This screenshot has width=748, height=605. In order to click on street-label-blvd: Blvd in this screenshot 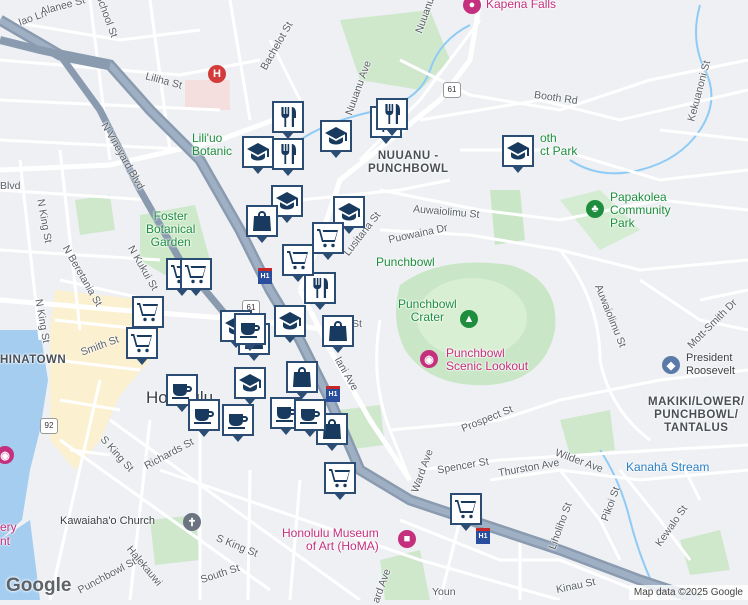, I will do `click(10, 186)`.